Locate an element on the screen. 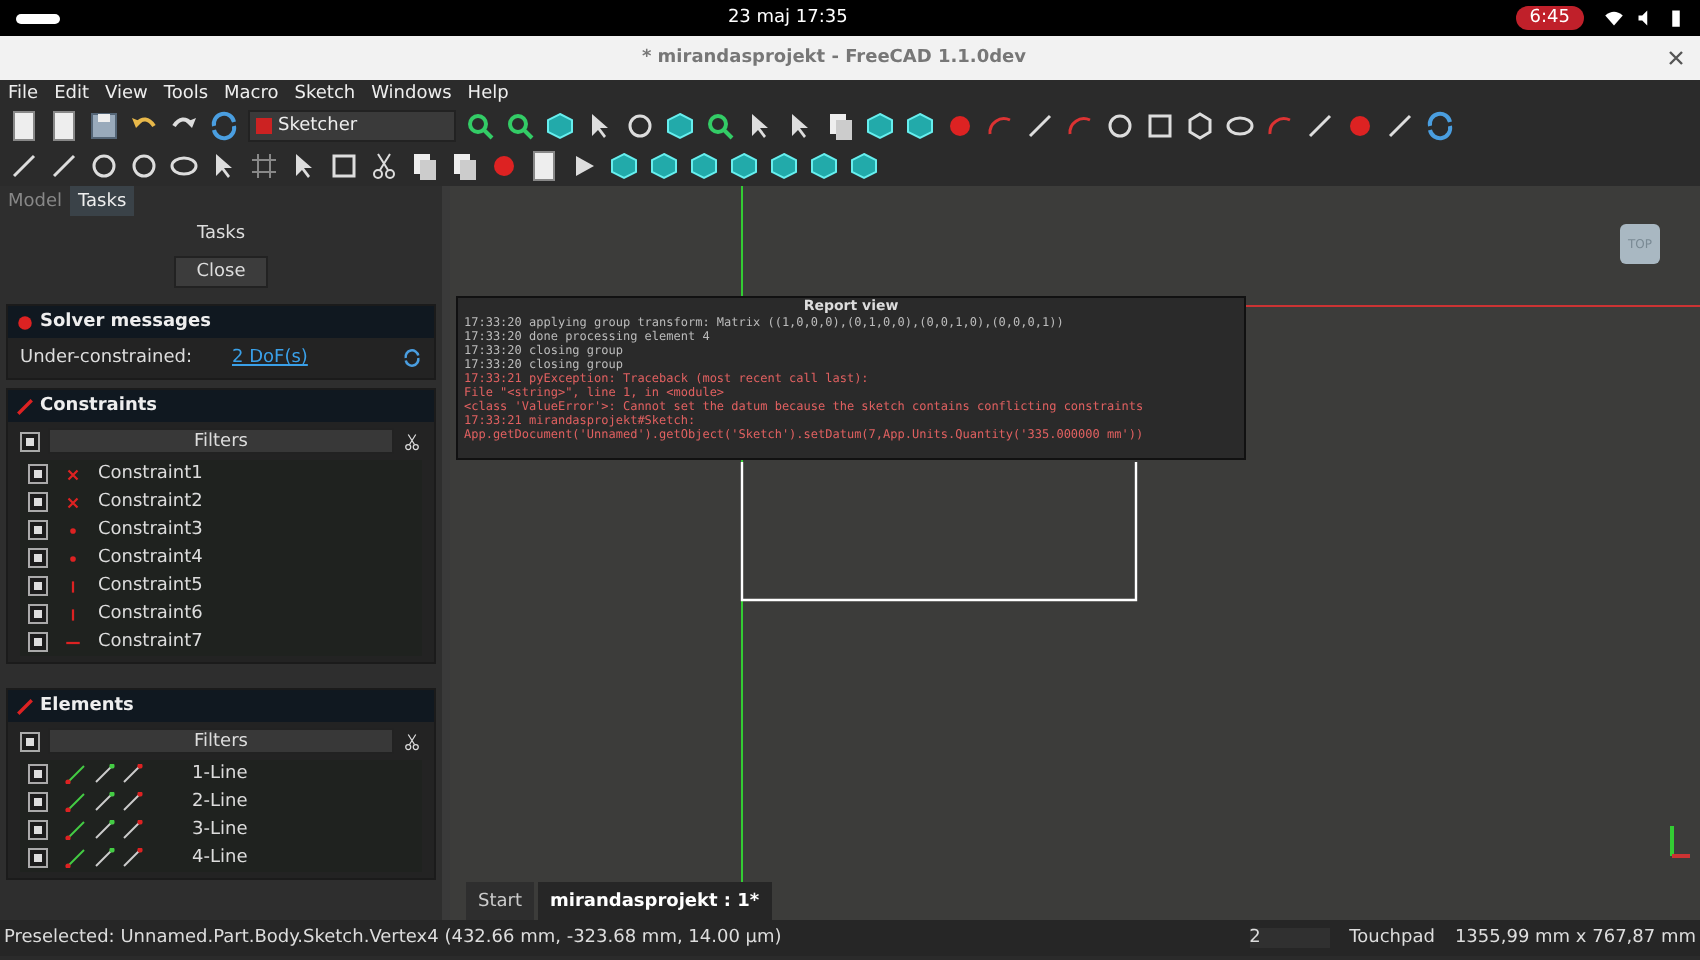  panel-tab: Tasks is located at coordinates (102, 201).